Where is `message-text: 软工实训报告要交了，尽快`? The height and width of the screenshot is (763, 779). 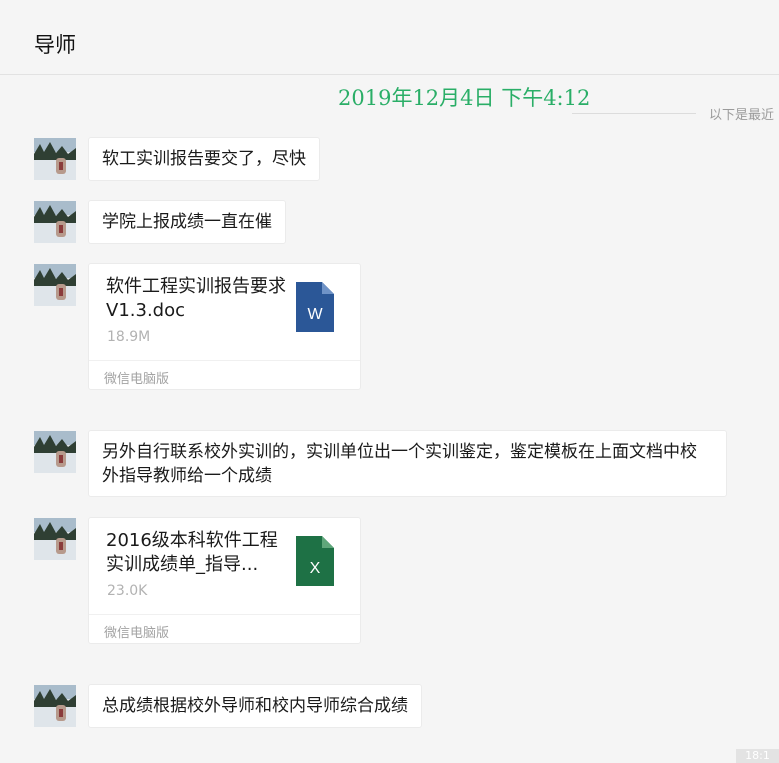
message-text: 软工实训报告要交了，尽快 is located at coordinates (204, 159).